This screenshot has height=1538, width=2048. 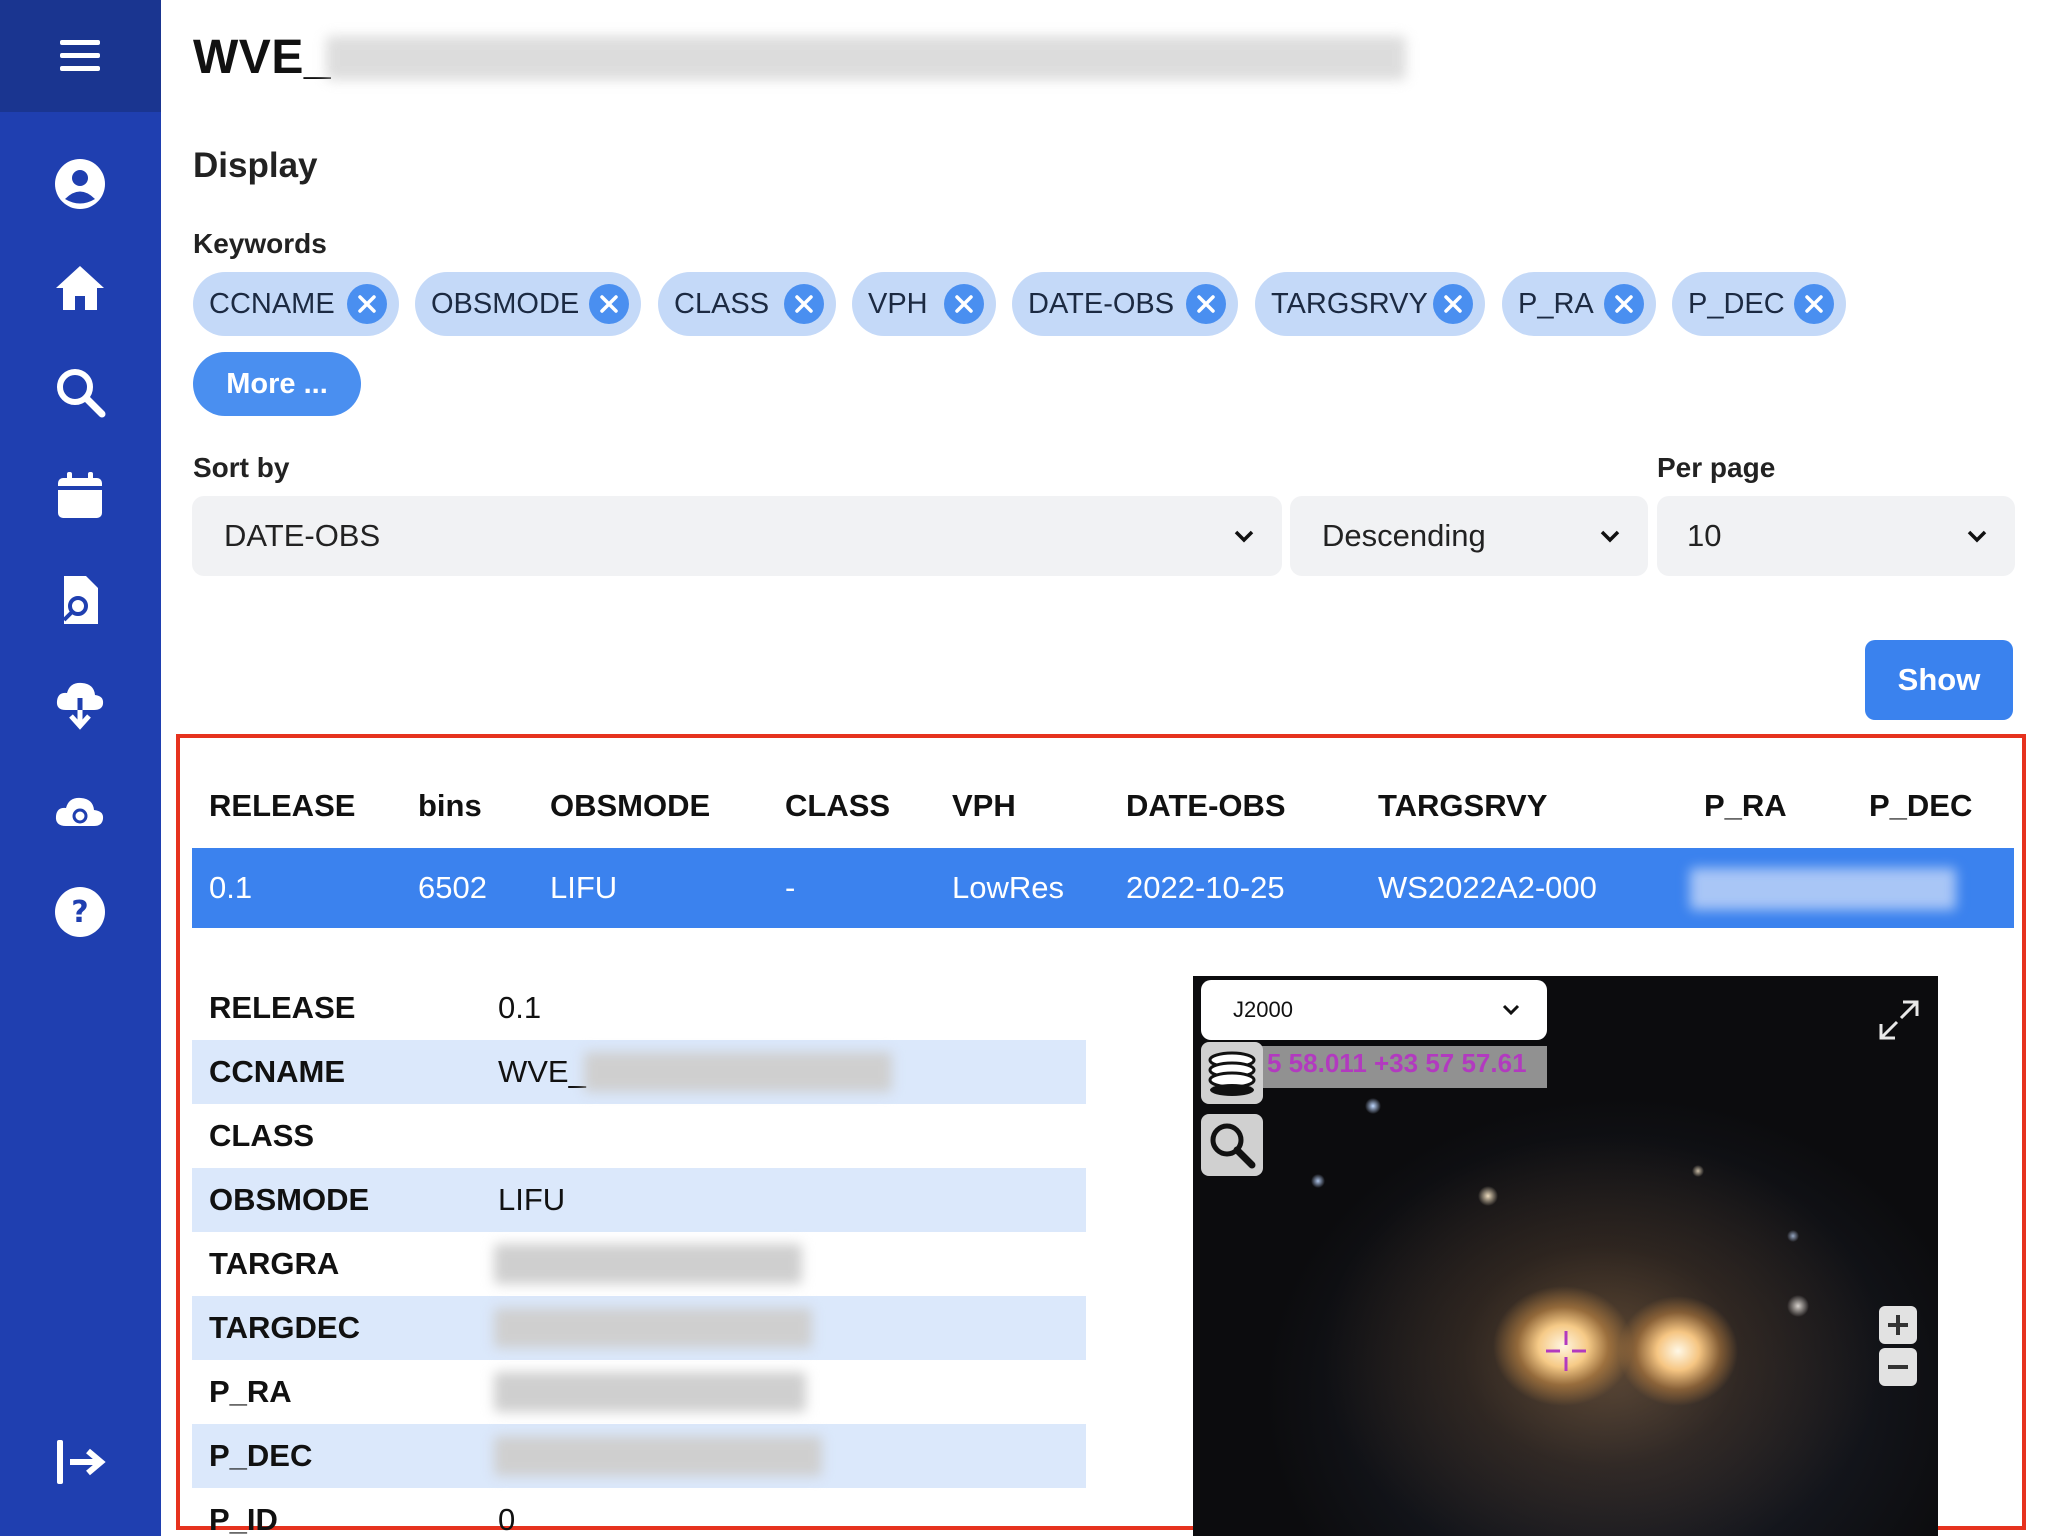 What do you see at coordinates (1565, 1256) in the screenshot?
I see `sky-viewer: J2000 5 58.011 +33 57 57.61` at bounding box center [1565, 1256].